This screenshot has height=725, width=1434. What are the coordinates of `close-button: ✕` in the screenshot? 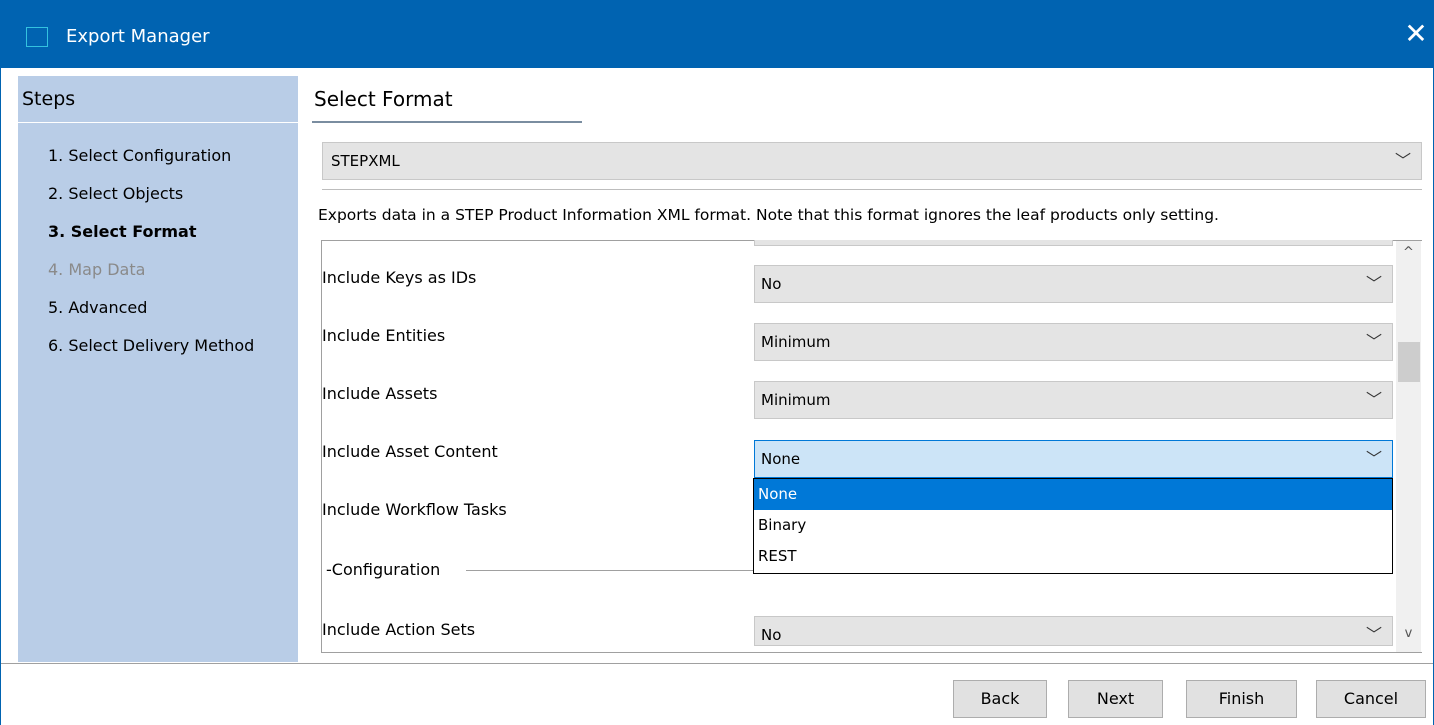 It's located at (1416, 36).